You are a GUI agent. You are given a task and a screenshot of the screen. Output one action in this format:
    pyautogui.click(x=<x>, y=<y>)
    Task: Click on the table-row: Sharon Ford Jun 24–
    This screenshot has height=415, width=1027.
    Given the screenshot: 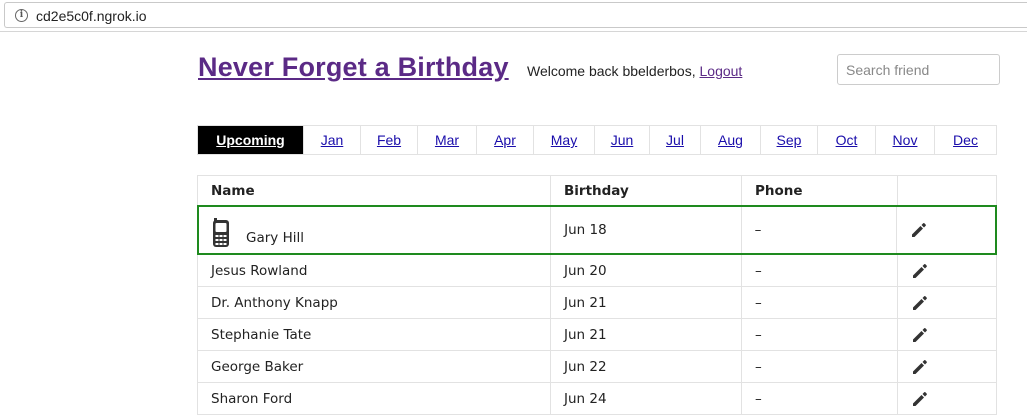 What is the action you would take?
    pyautogui.click(x=597, y=399)
    